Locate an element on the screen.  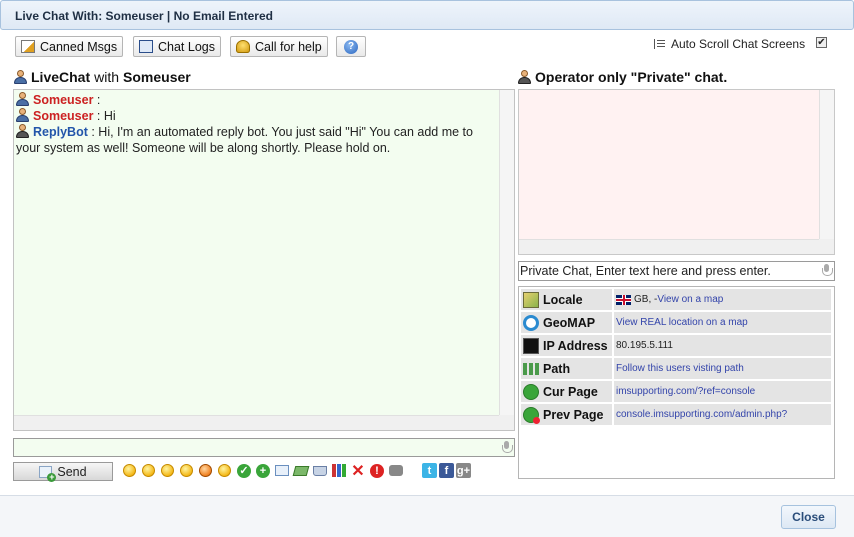
follow-path-link: Follow this users visting path is located at coordinates (680, 368).